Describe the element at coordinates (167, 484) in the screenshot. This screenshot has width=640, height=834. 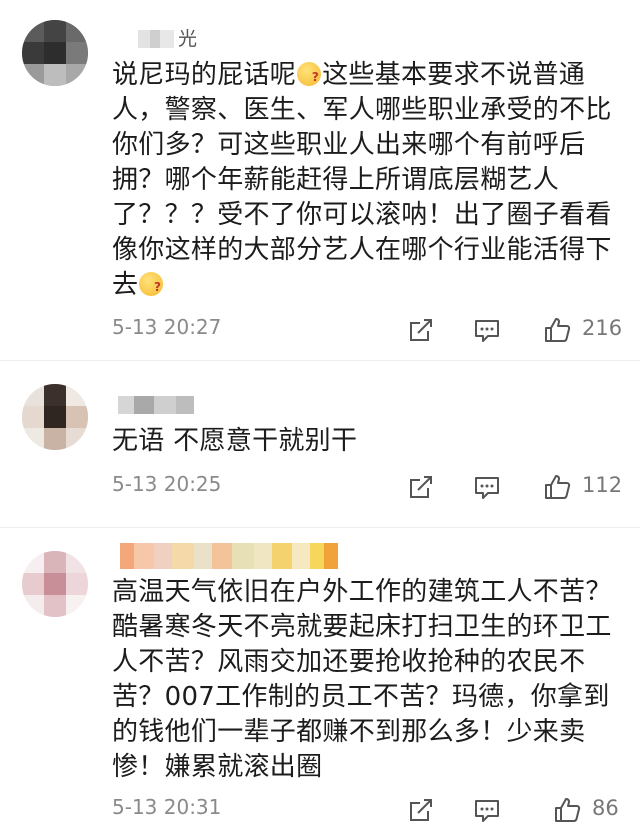
I see `timestamp: 5-13 20:25` at that location.